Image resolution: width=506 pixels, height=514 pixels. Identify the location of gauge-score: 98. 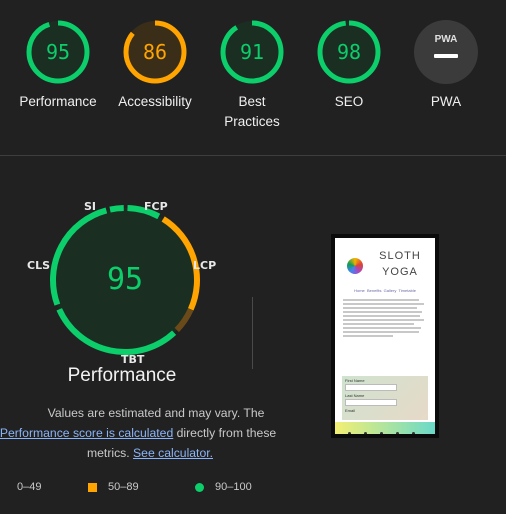
(349, 52).